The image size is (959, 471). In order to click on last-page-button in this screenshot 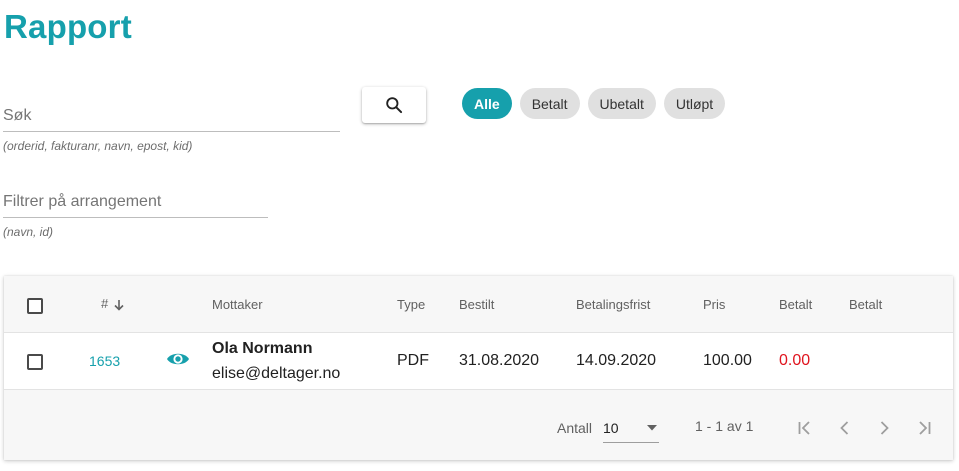, I will do `click(924, 428)`.